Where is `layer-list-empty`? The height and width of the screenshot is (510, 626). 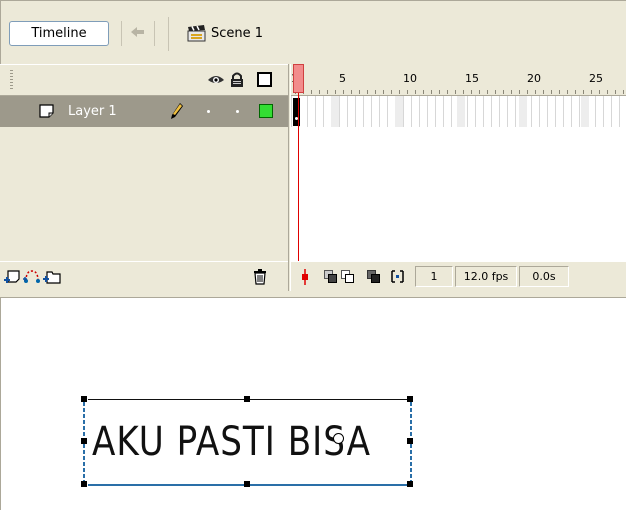 layer-list-empty is located at coordinates (144, 194).